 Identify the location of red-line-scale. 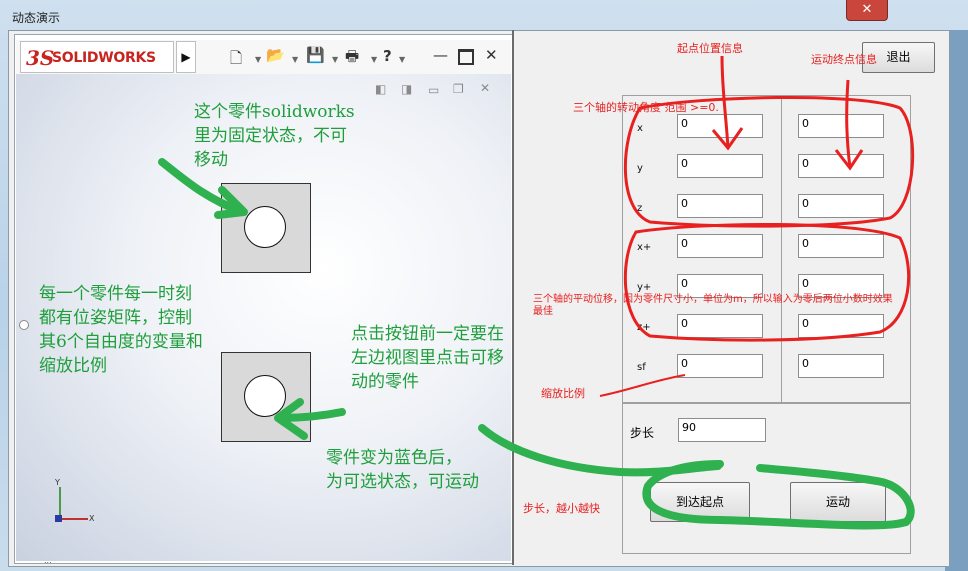
(642, 385).